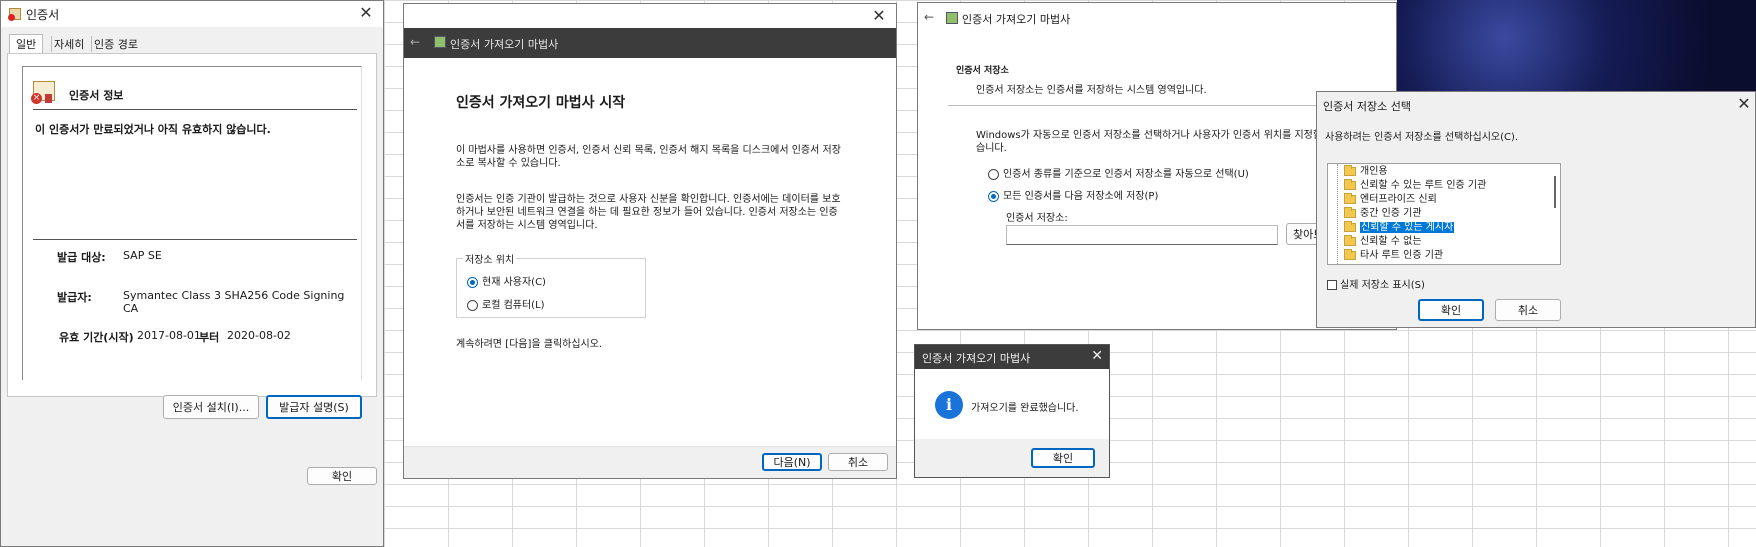  What do you see at coordinates (1332, 285) in the screenshot?
I see `checkbox-icon` at bounding box center [1332, 285].